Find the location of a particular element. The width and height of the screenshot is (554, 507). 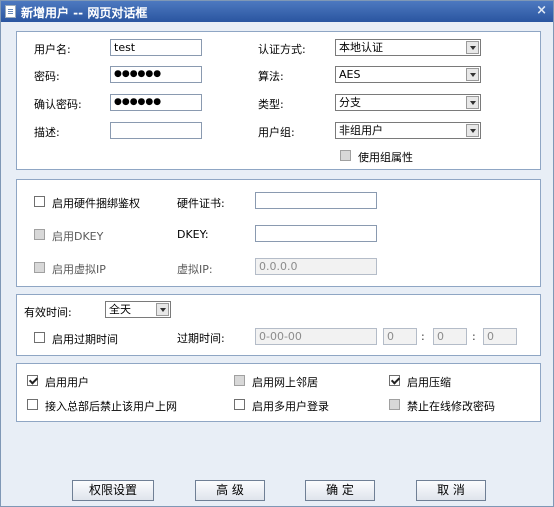

expire-second-input: 0 is located at coordinates (500, 336).